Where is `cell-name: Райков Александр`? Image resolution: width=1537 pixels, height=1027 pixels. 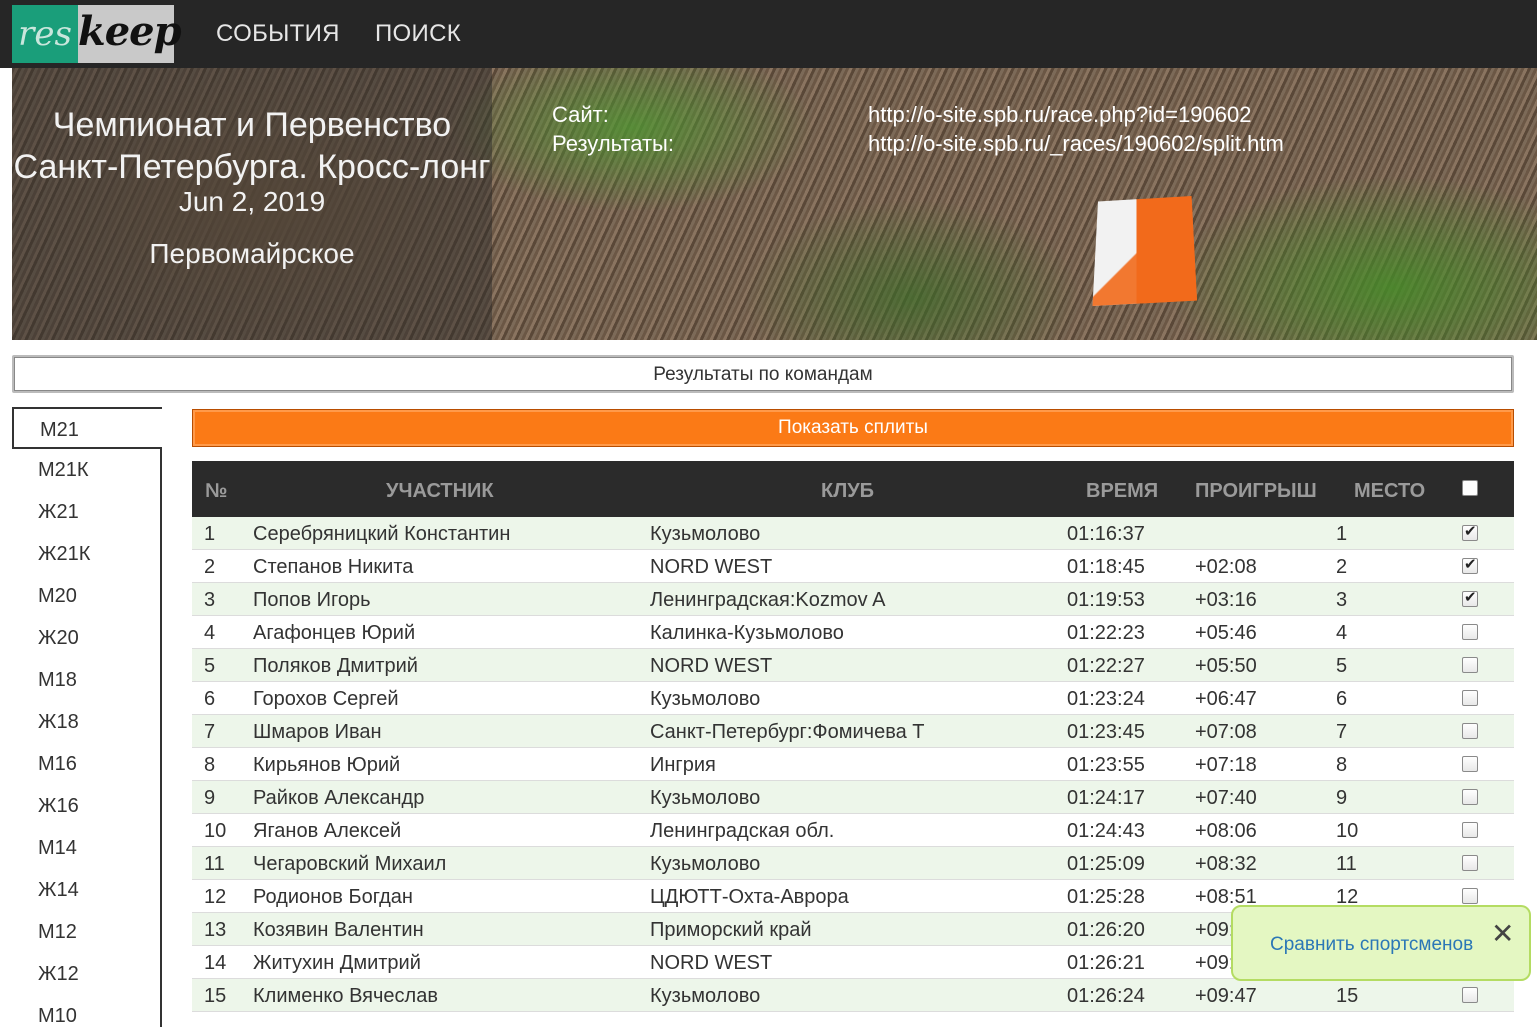
cell-name: Райков Александр is located at coordinates (339, 798).